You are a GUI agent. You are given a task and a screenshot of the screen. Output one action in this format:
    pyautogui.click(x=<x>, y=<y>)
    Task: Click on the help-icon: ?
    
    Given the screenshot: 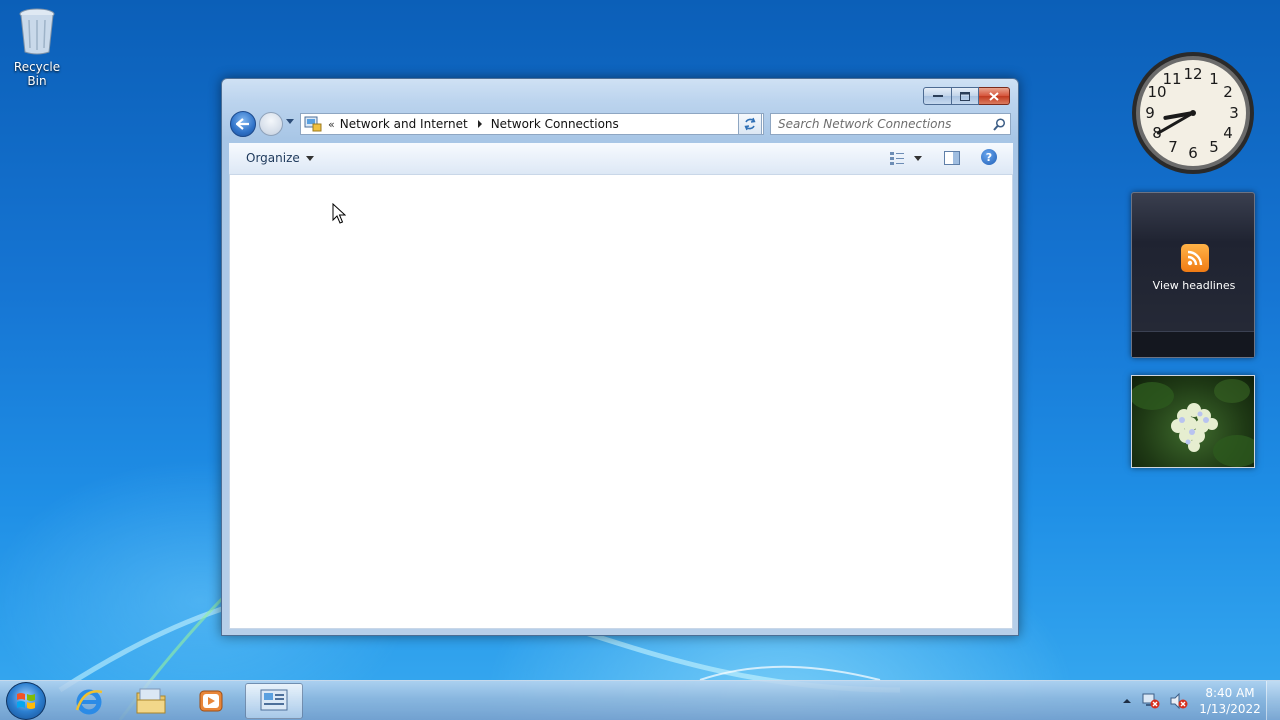 What is the action you would take?
    pyautogui.click(x=989, y=157)
    